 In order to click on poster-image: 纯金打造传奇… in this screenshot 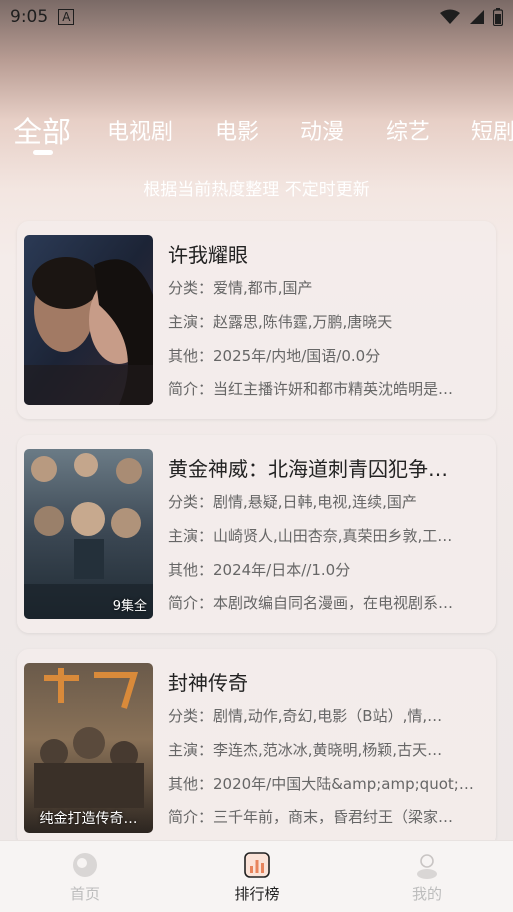, I will do `click(88, 748)`.